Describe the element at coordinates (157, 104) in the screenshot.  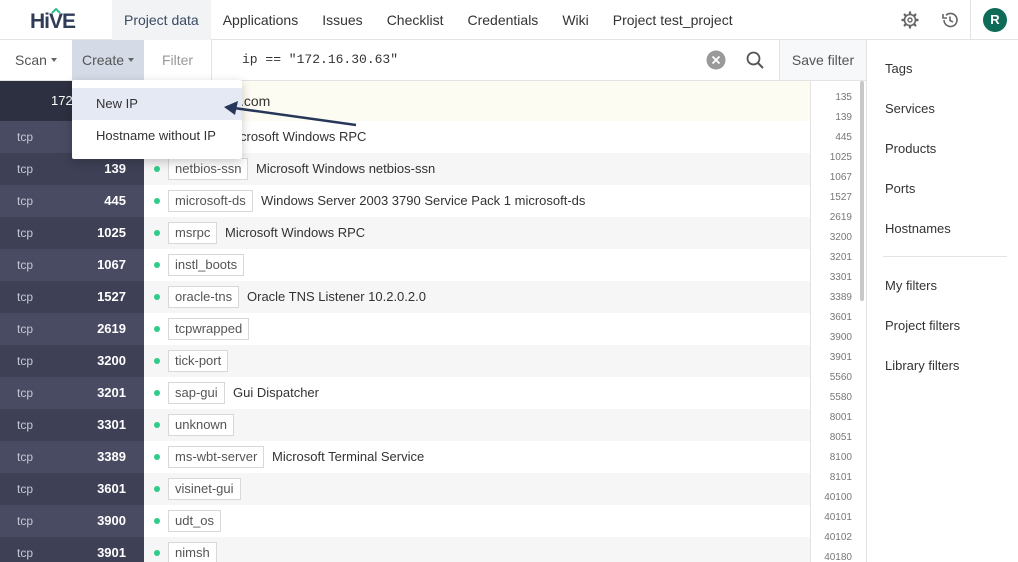
I see `menu-item-new-ip: New IP` at that location.